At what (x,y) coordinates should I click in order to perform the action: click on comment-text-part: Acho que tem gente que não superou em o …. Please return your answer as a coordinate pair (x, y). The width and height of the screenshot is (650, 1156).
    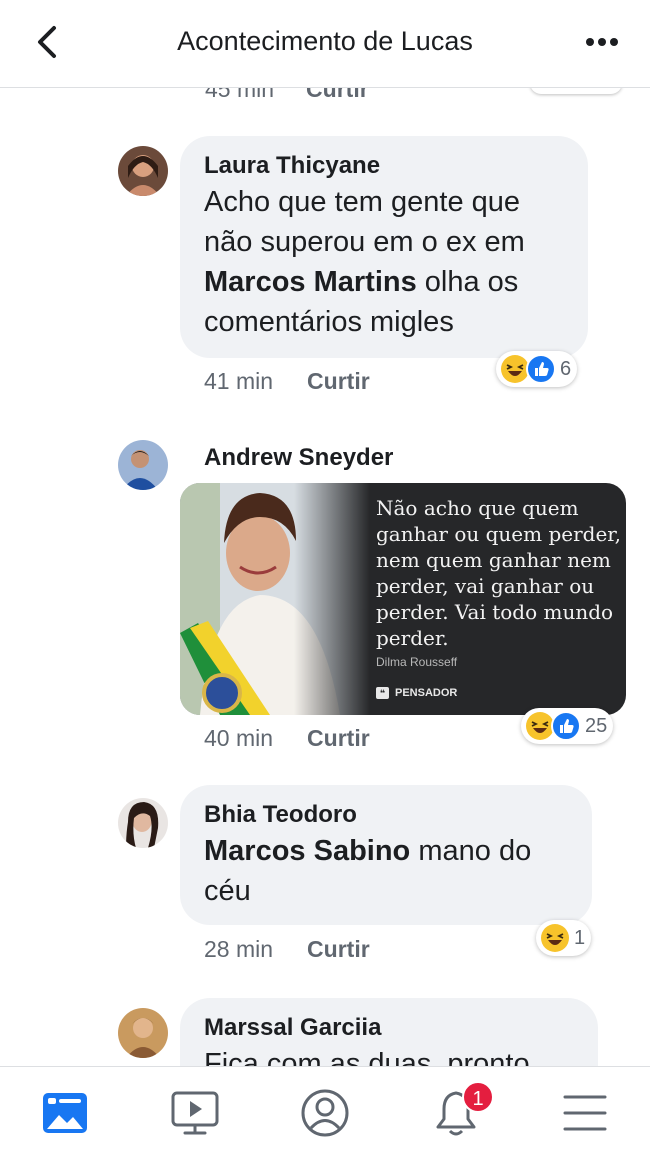
    Looking at the image, I should click on (364, 222).